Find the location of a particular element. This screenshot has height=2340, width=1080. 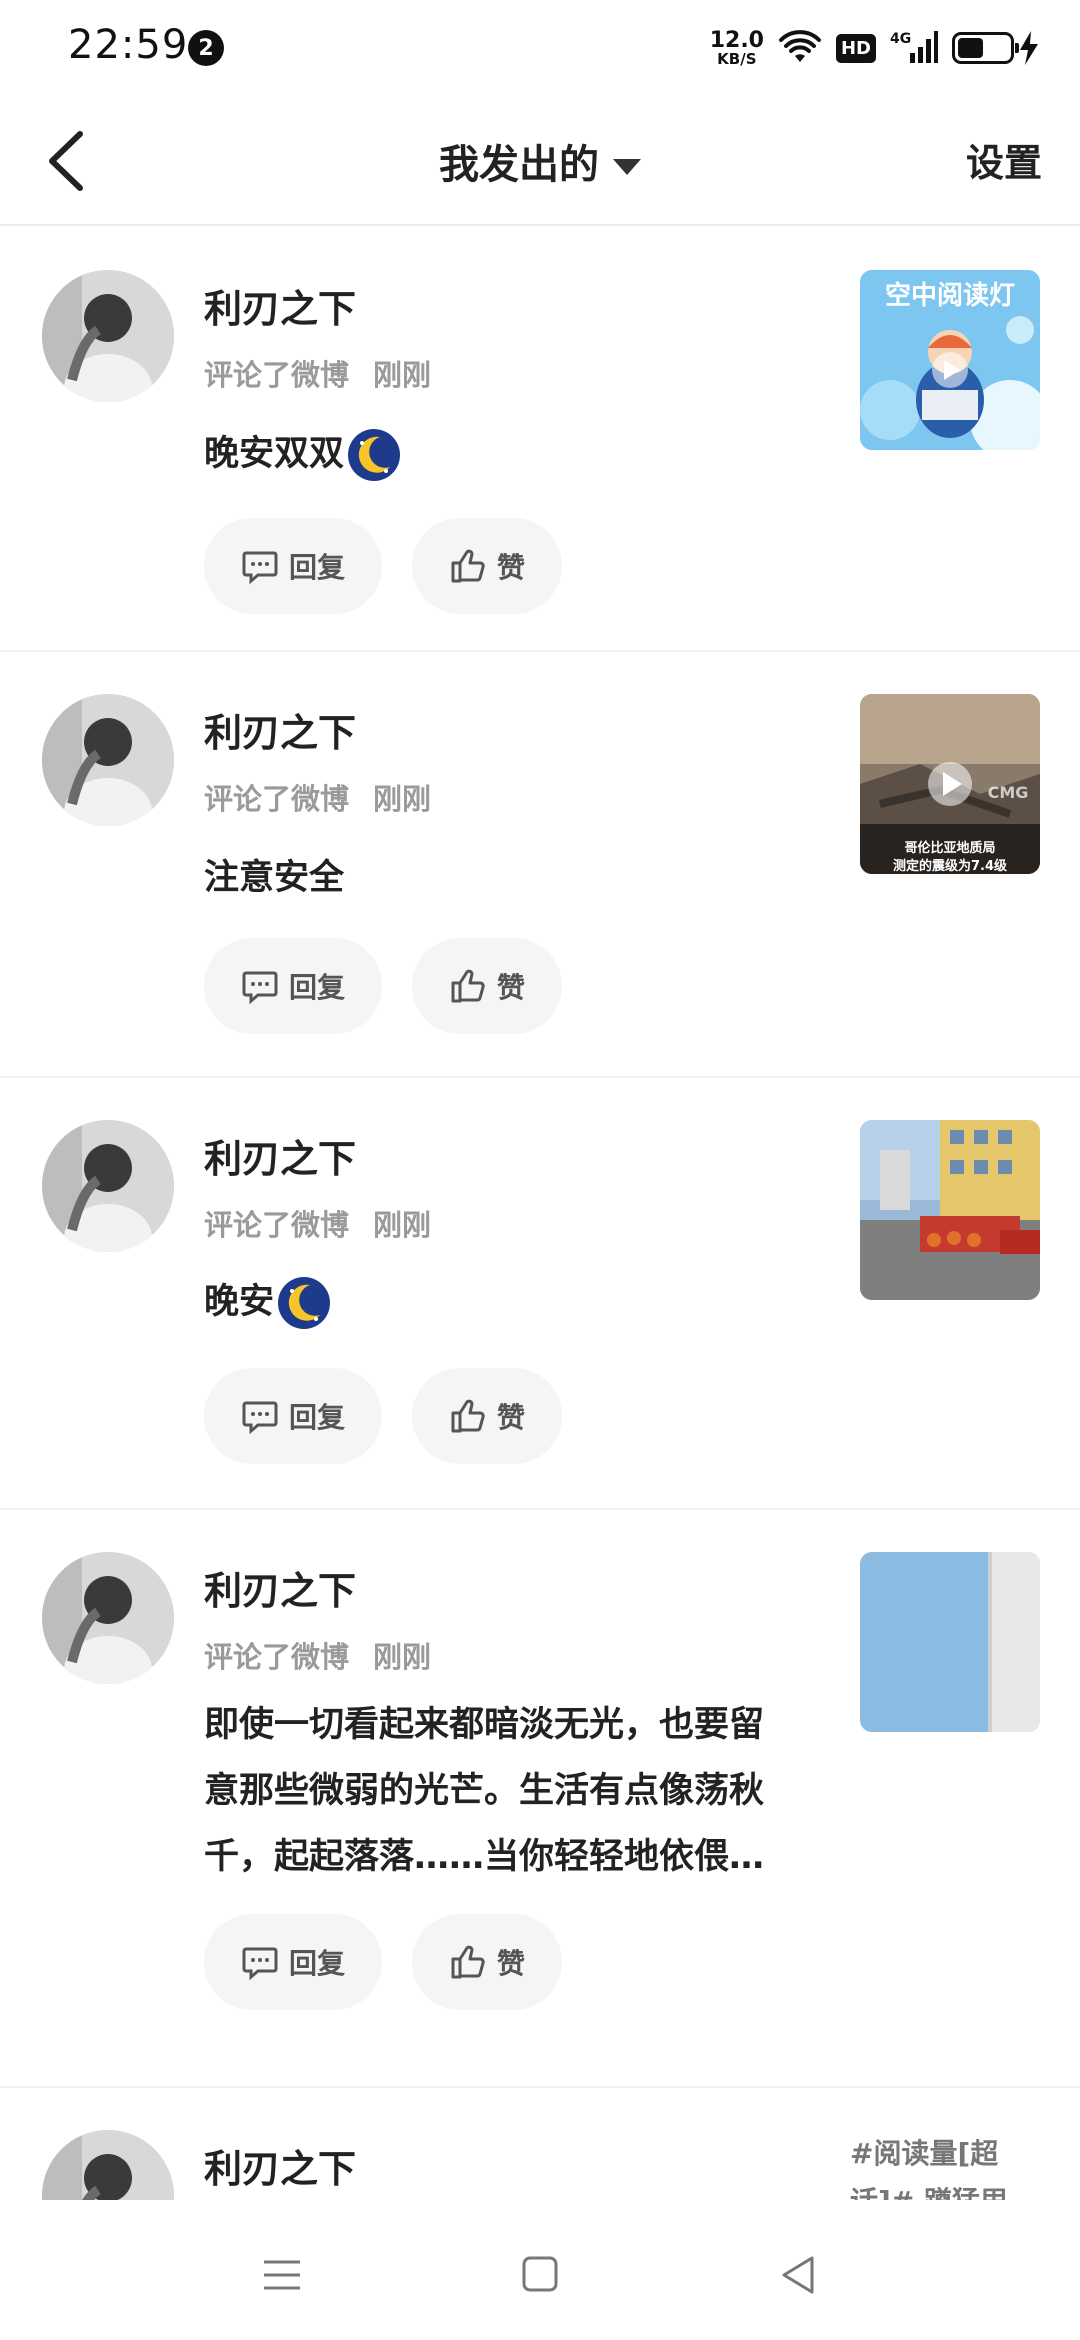

network-speed-unit: KB/S is located at coordinates (737, 58).